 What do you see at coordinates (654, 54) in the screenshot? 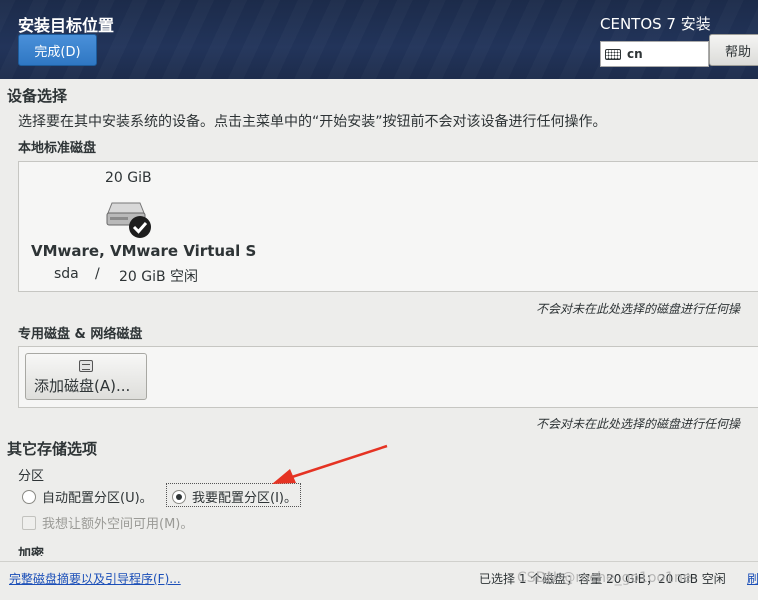
I see `keyboard-layout-indicator: cn` at bounding box center [654, 54].